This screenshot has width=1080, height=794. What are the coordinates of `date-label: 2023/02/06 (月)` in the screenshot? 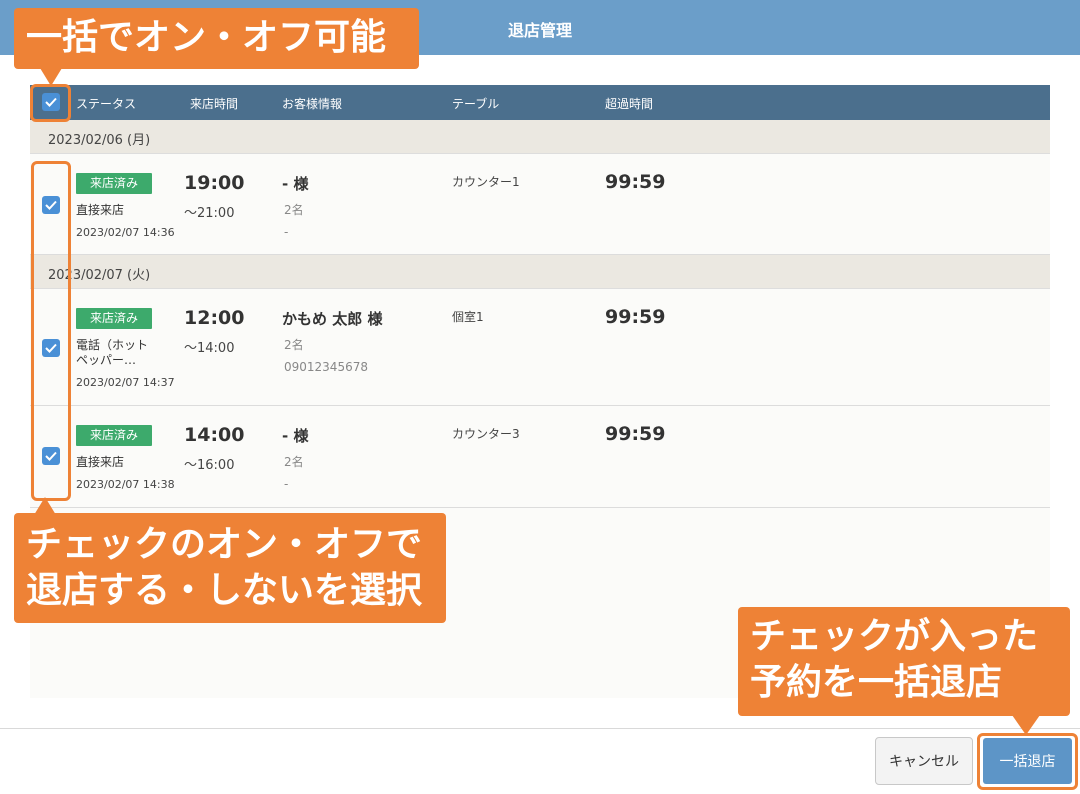 It's located at (99, 140).